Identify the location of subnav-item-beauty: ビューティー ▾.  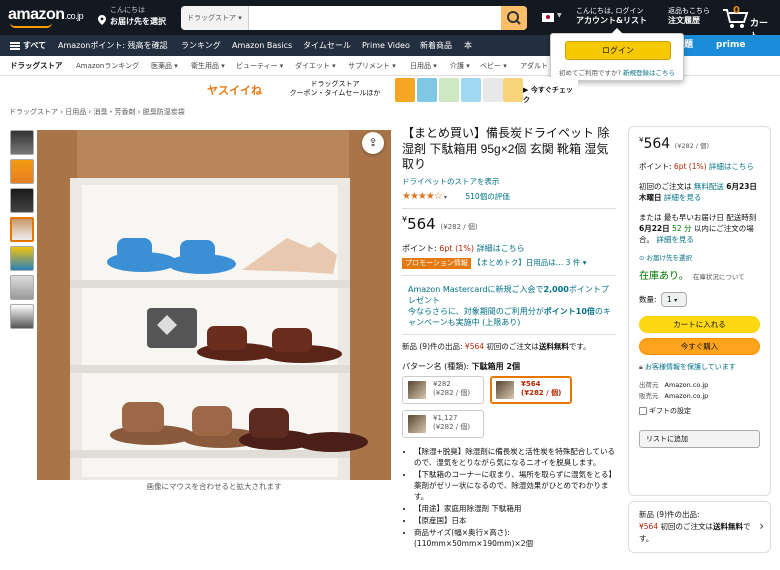
(259, 66).